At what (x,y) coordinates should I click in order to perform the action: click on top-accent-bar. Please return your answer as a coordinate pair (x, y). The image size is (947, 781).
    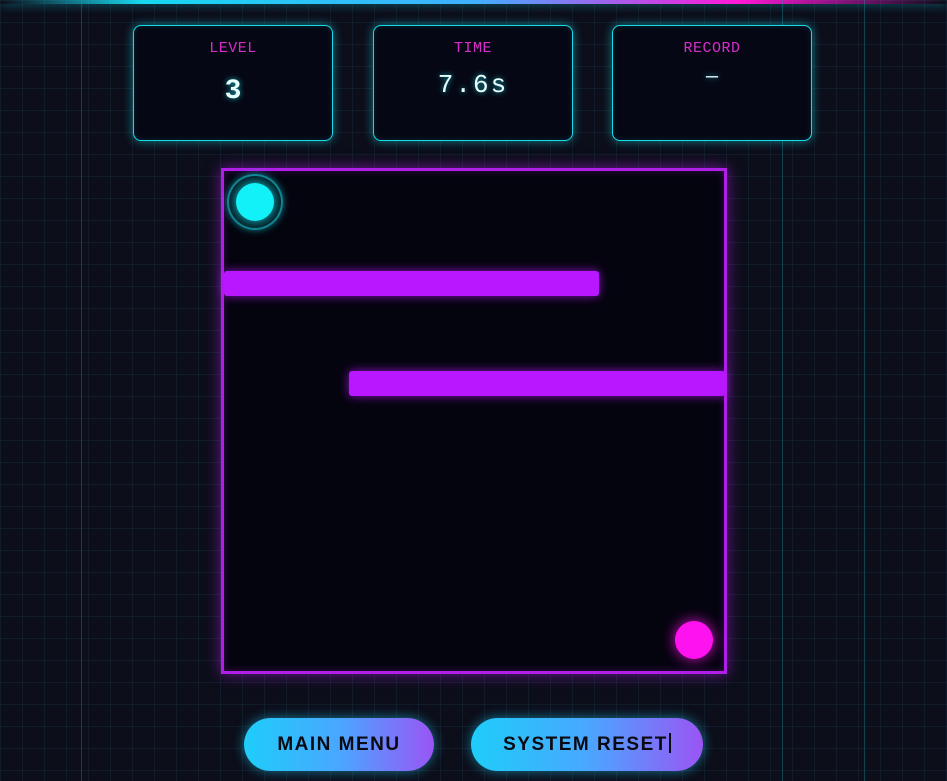
    Looking at the image, I should click on (473, 2).